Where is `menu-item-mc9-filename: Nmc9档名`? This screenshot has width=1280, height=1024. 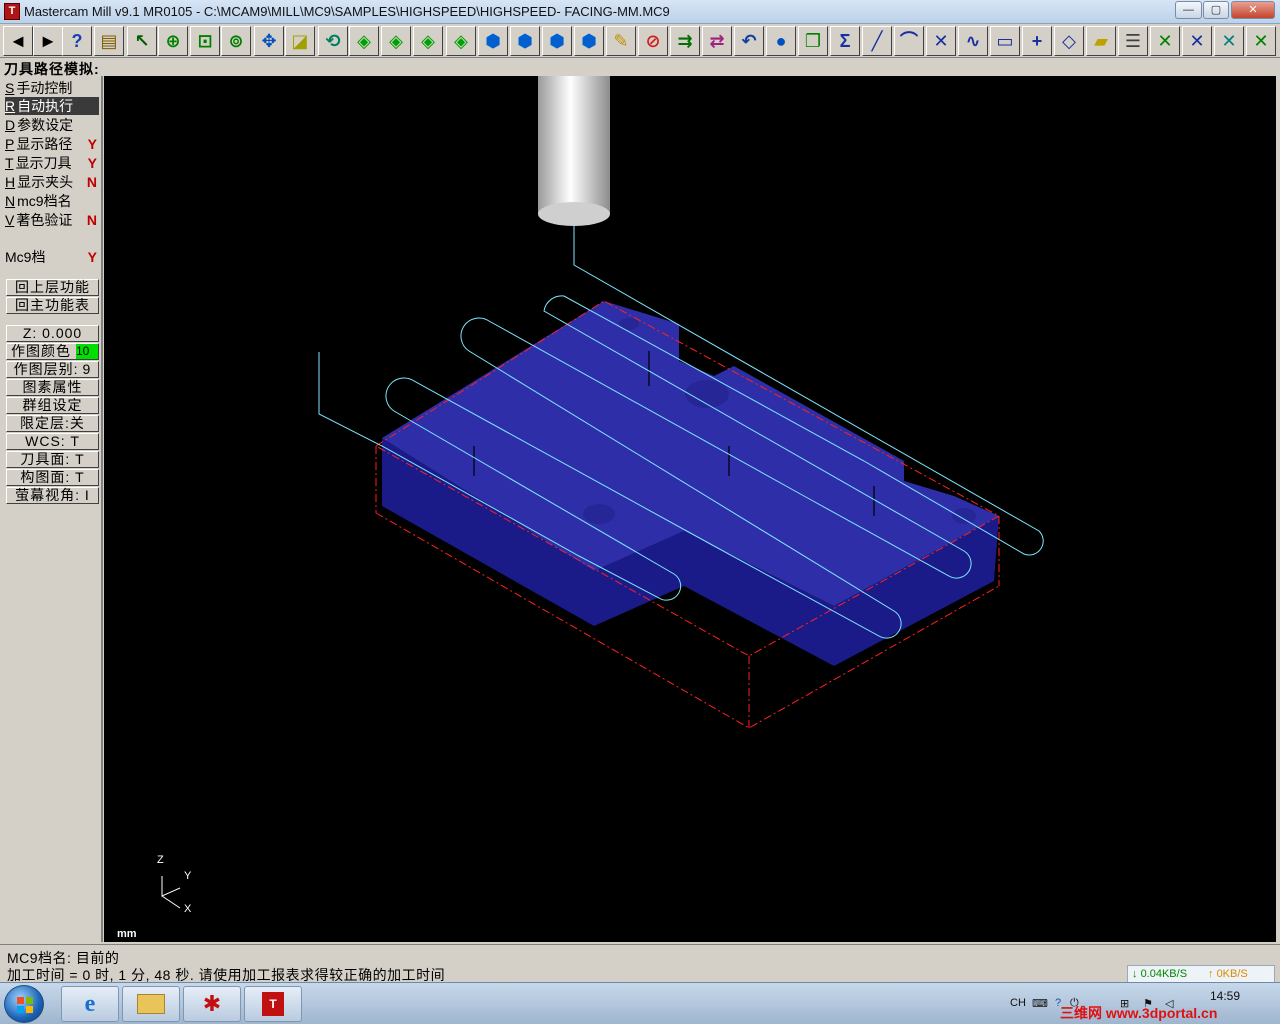 menu-item-mc9-filename: Nmc9档名 is located at coordinates (52, 201).